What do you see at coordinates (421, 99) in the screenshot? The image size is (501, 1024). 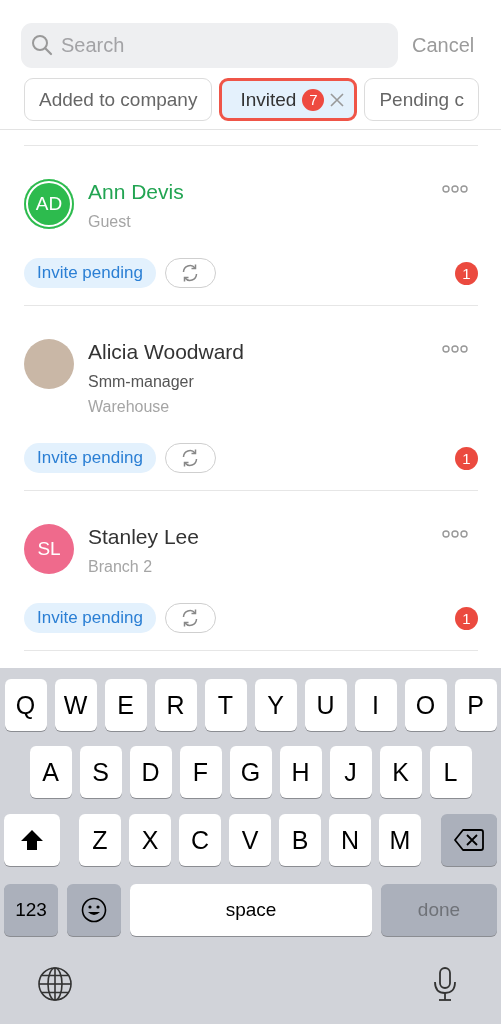 I see `filter-chip: Pending c` at bounding box center [421, 99].